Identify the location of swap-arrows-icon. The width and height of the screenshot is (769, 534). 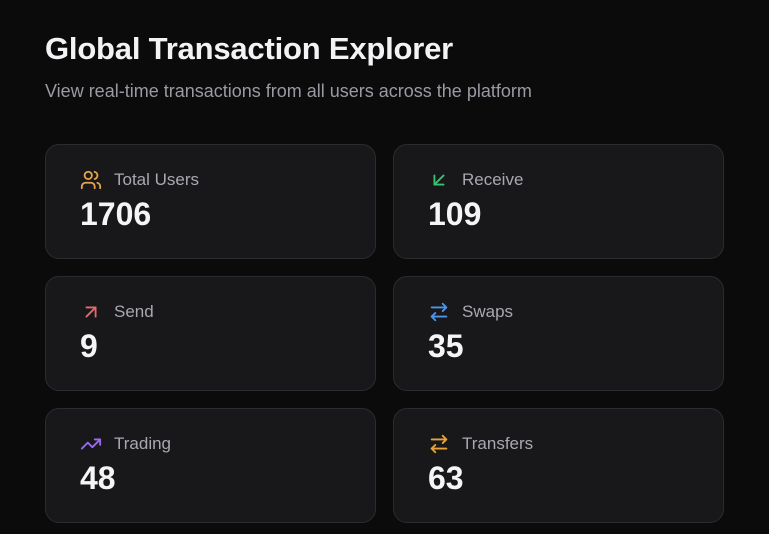
(439, 312).